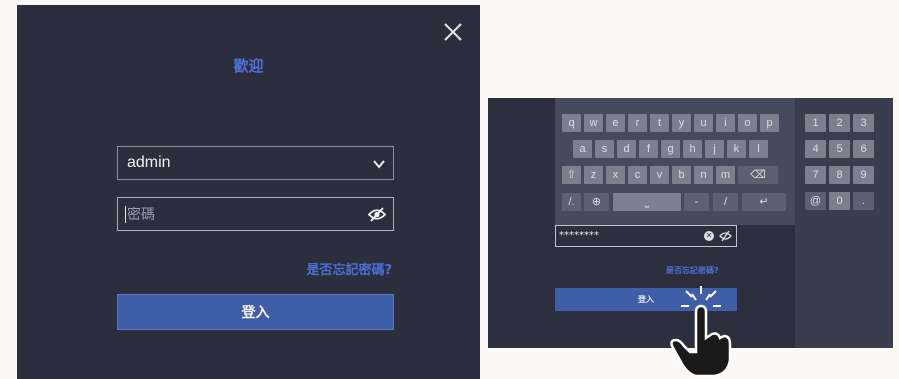 This screenshot has width=899, height=379. What do you see at coordinates (769, 123) in the screenshot?
I see `key-p: p` at bounding box center [769, 123].